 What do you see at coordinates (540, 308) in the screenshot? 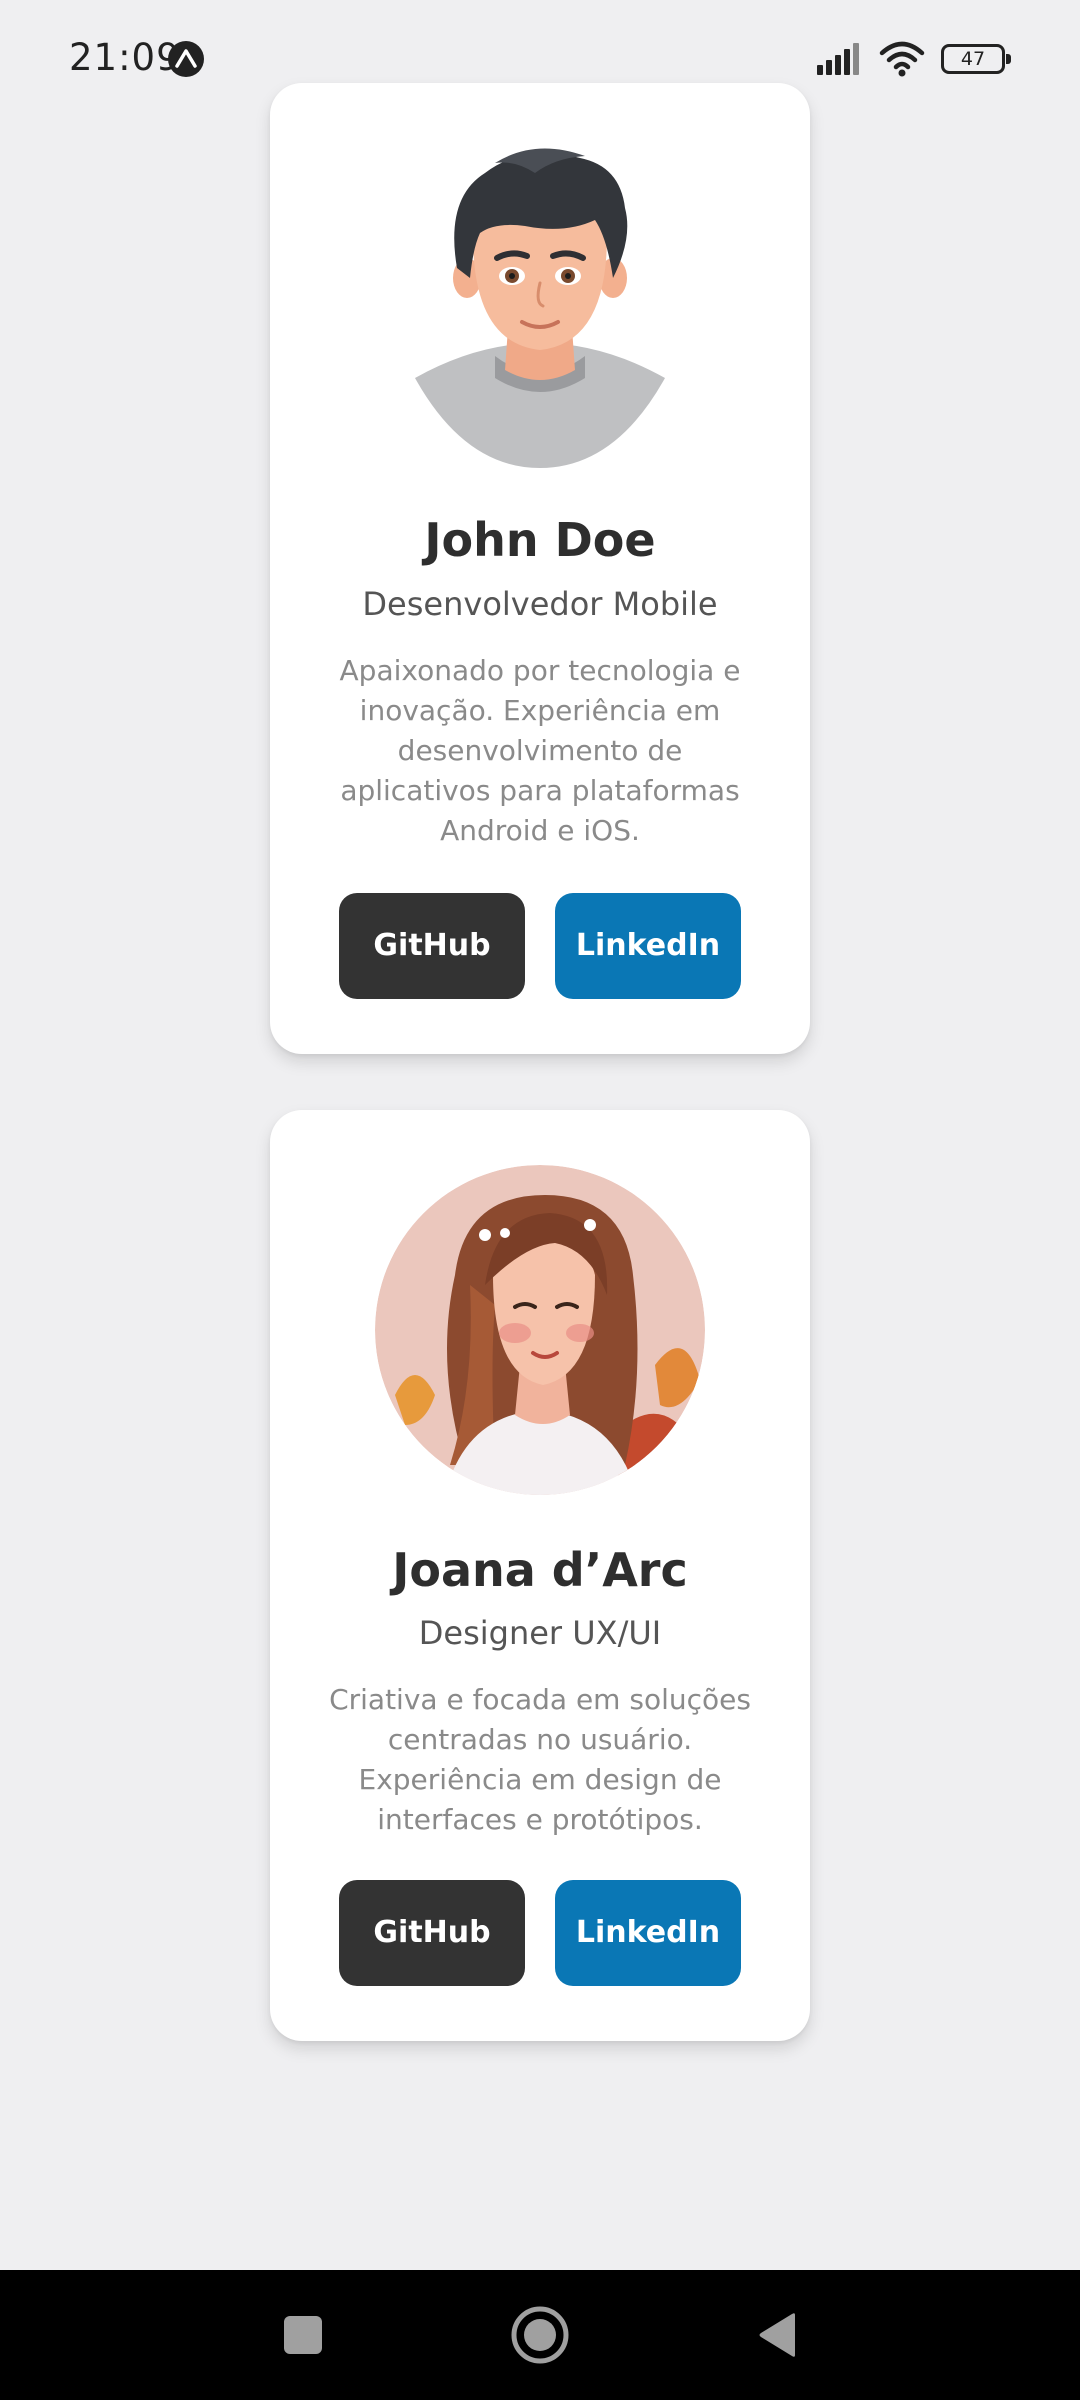
I see `cartoon-man-avatar` at bounding box center [540, 308].